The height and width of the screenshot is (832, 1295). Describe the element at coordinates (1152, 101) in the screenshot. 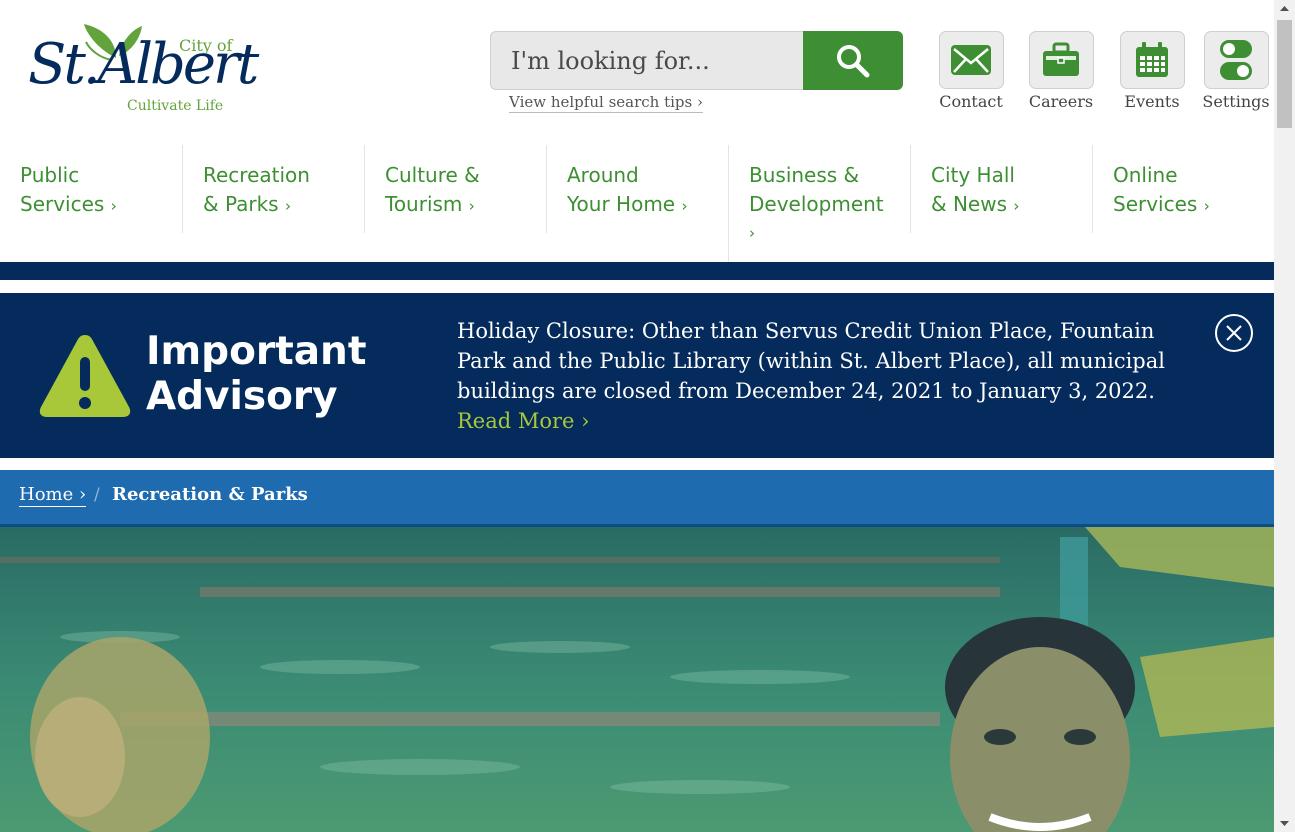

I see `events-label: Events` at that location.